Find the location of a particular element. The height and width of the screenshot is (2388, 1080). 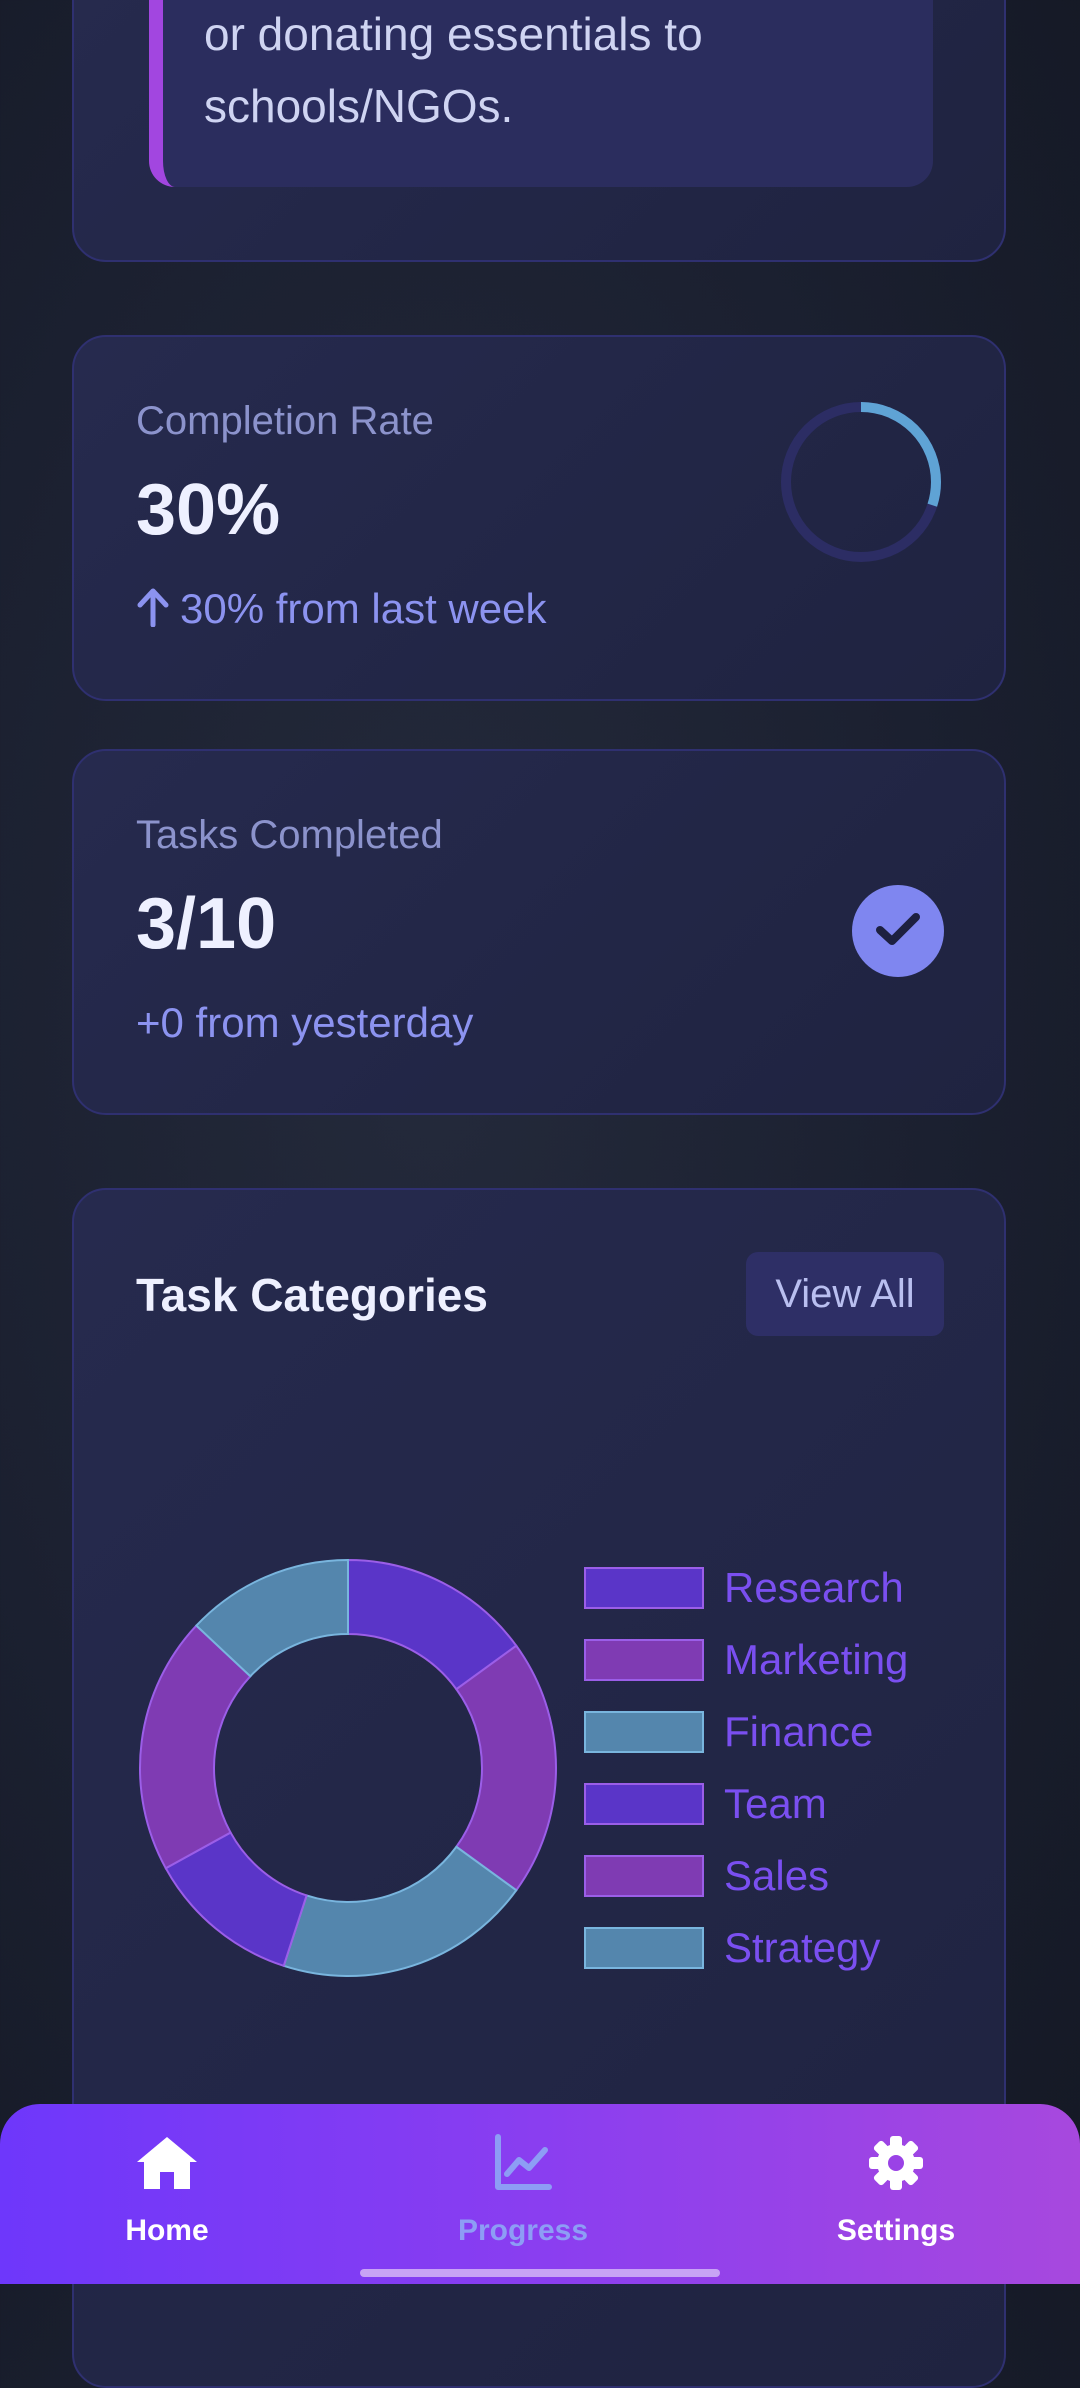

view-all-button: View All is located at coordinates (845, 1294).